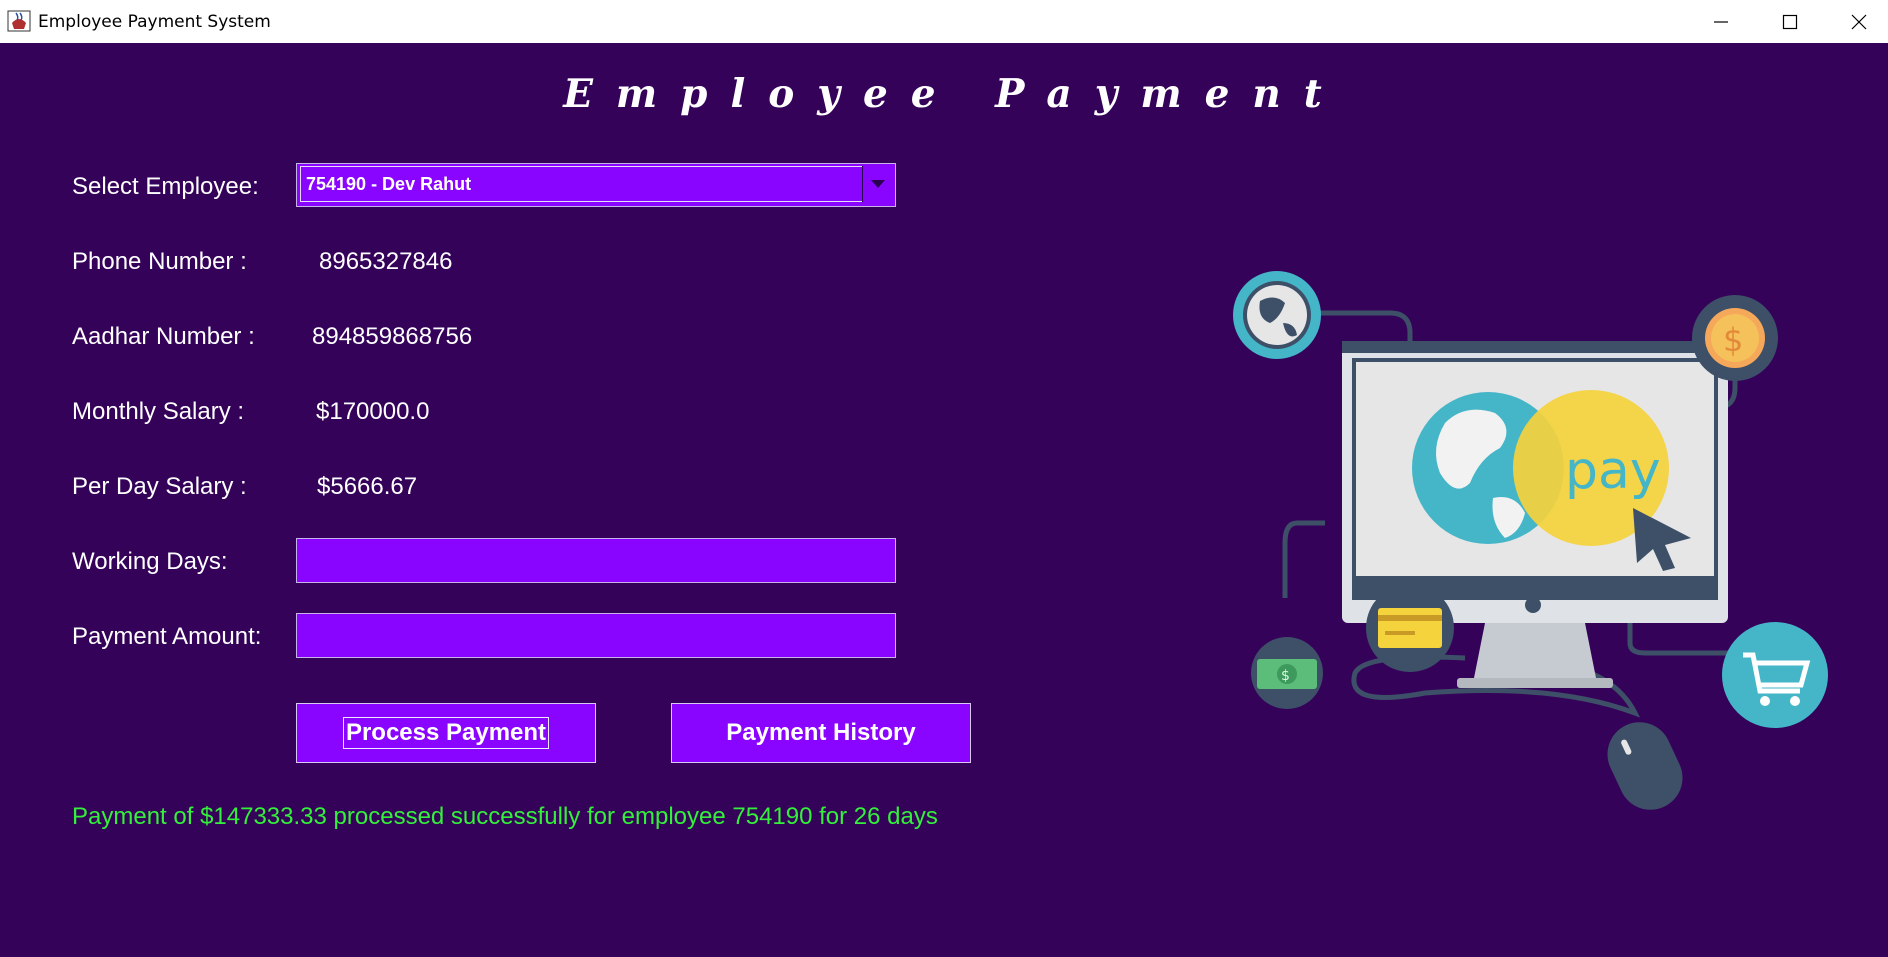  I want to click on globe-badge-icon, so click(1277, 315).